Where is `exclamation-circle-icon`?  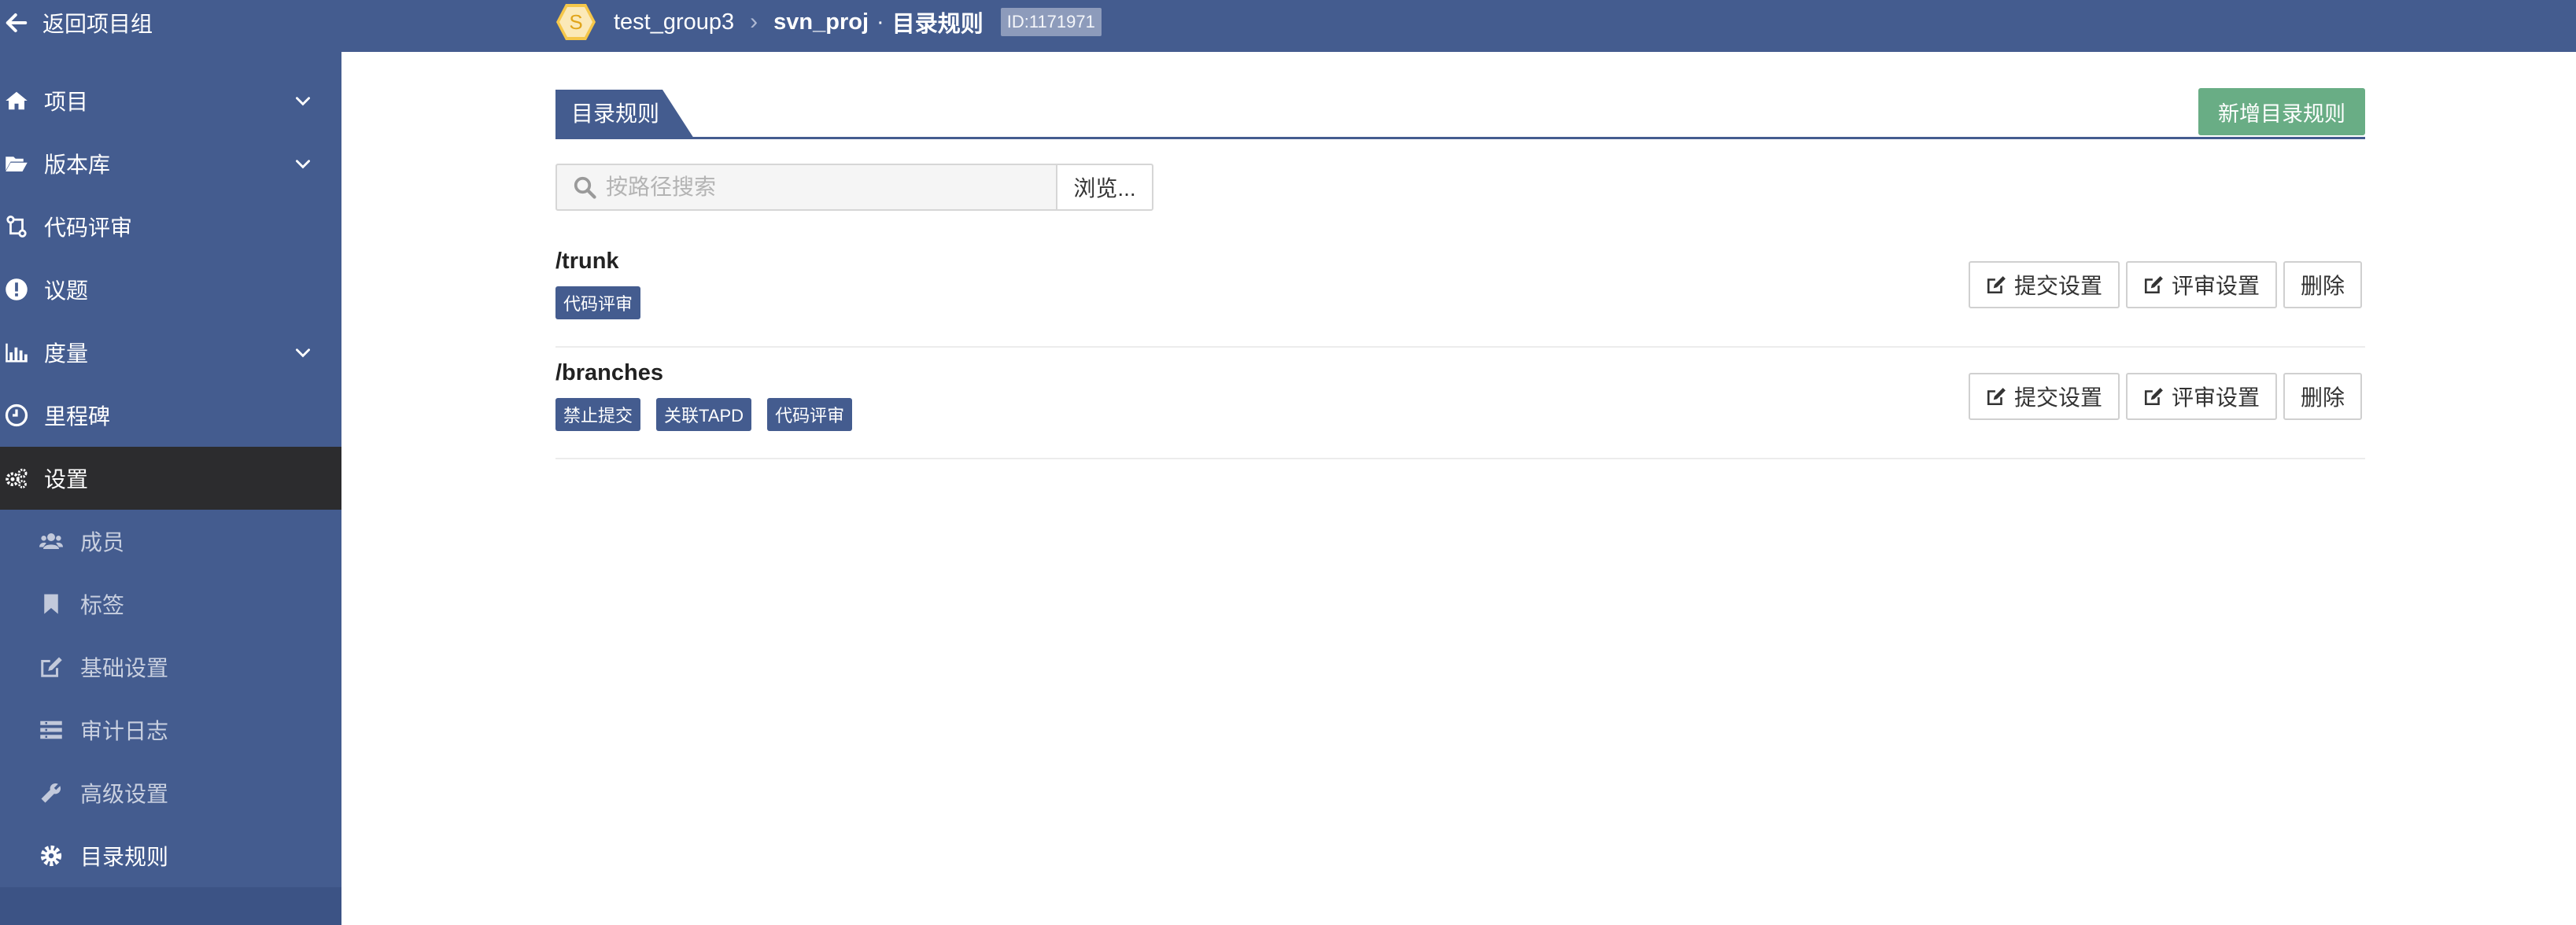
exclamation-circle-icon is located at coordinates (17, 289).